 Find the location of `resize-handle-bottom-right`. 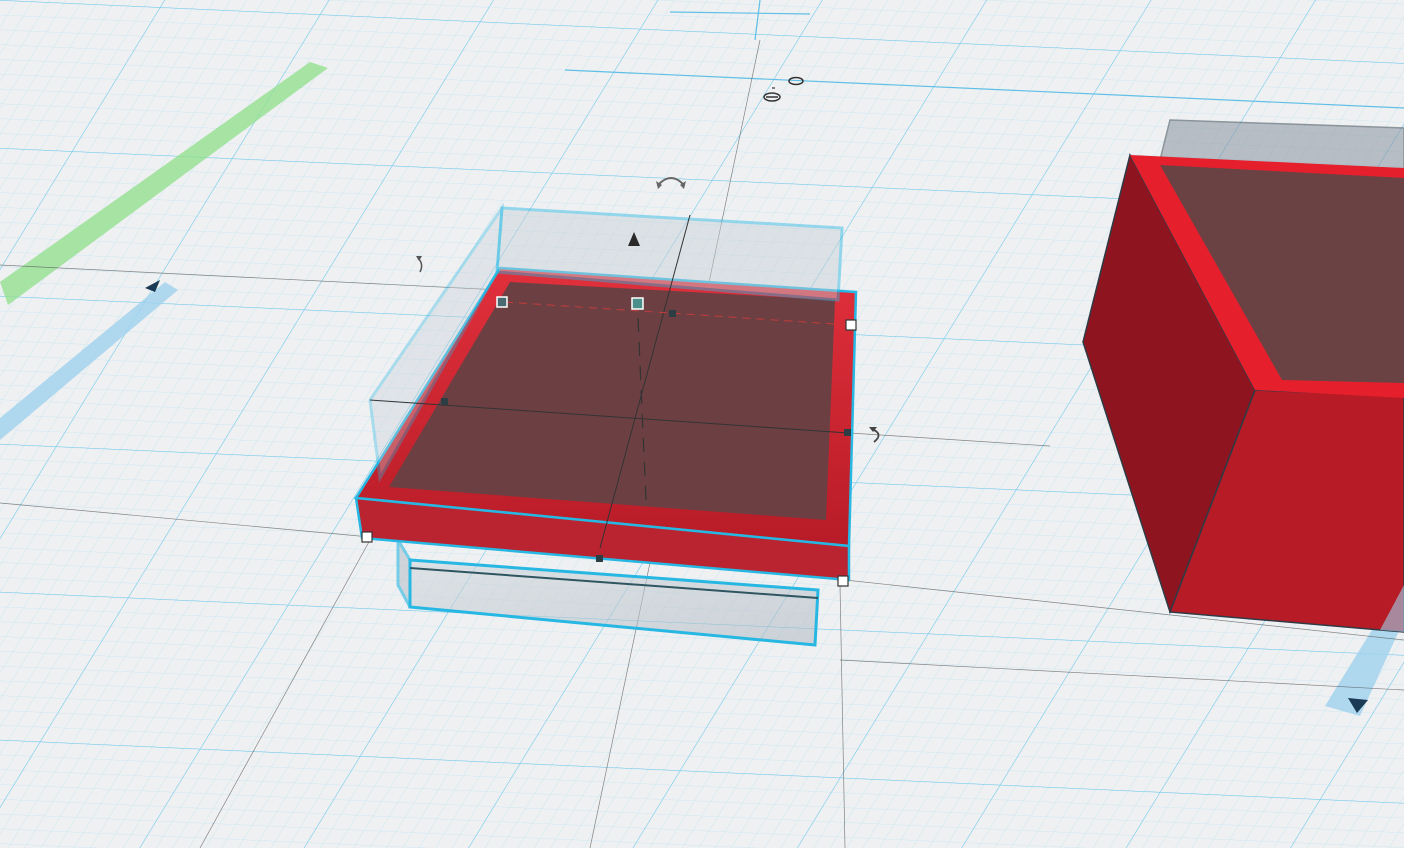

resize-handle-bottom-right is located at coordinates (843, 581).